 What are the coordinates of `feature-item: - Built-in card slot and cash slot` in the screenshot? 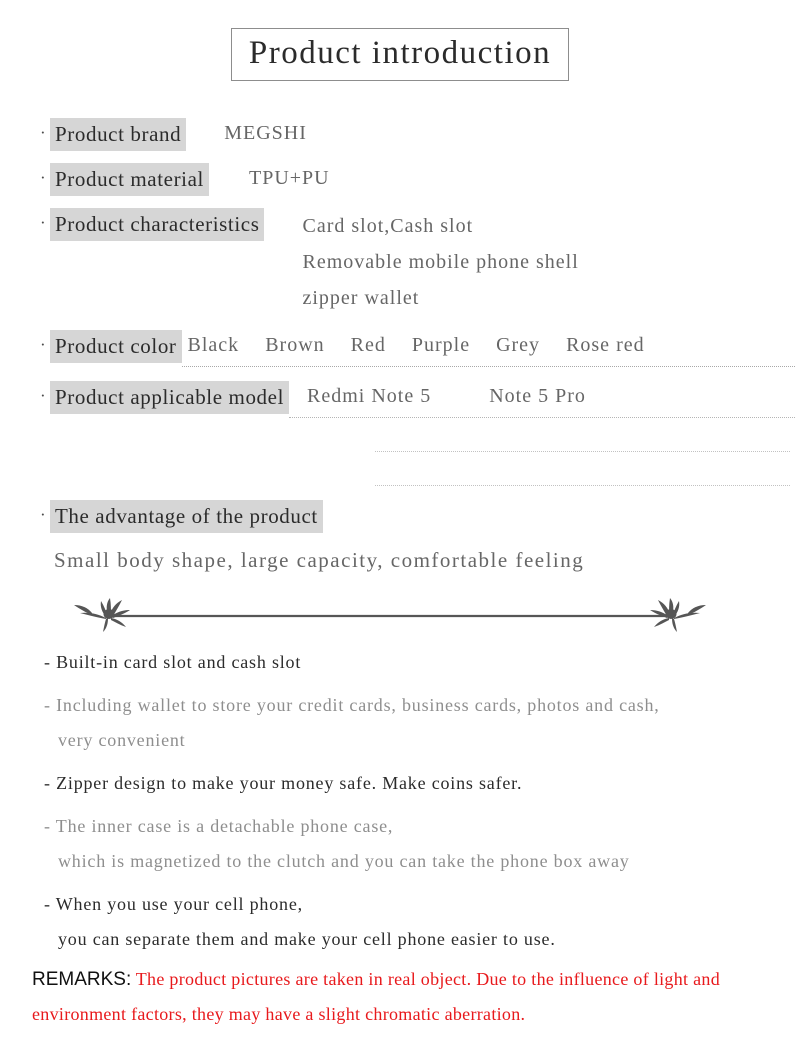 It's located at (416, 662).